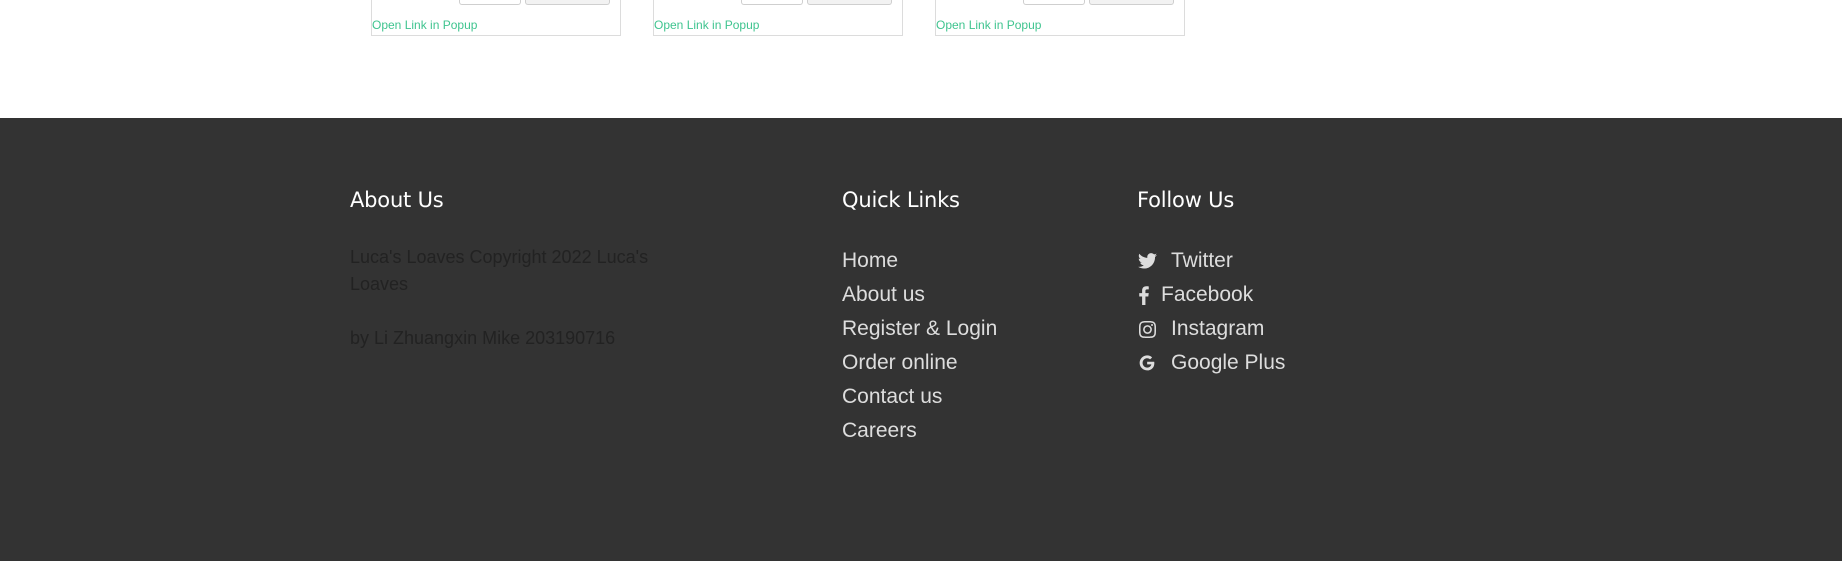  I want to click on facebook-link: Facebook, so click(1211, 295).